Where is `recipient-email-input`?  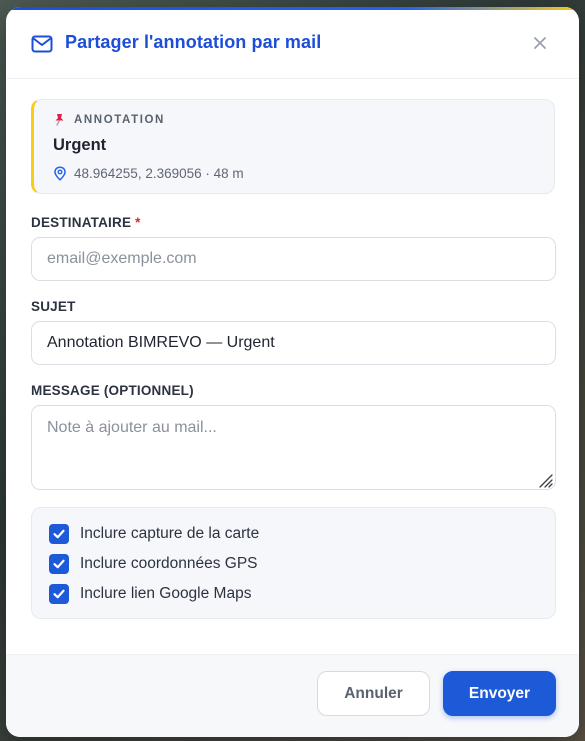 recipient-email-input is located at coordinates (293, 259).